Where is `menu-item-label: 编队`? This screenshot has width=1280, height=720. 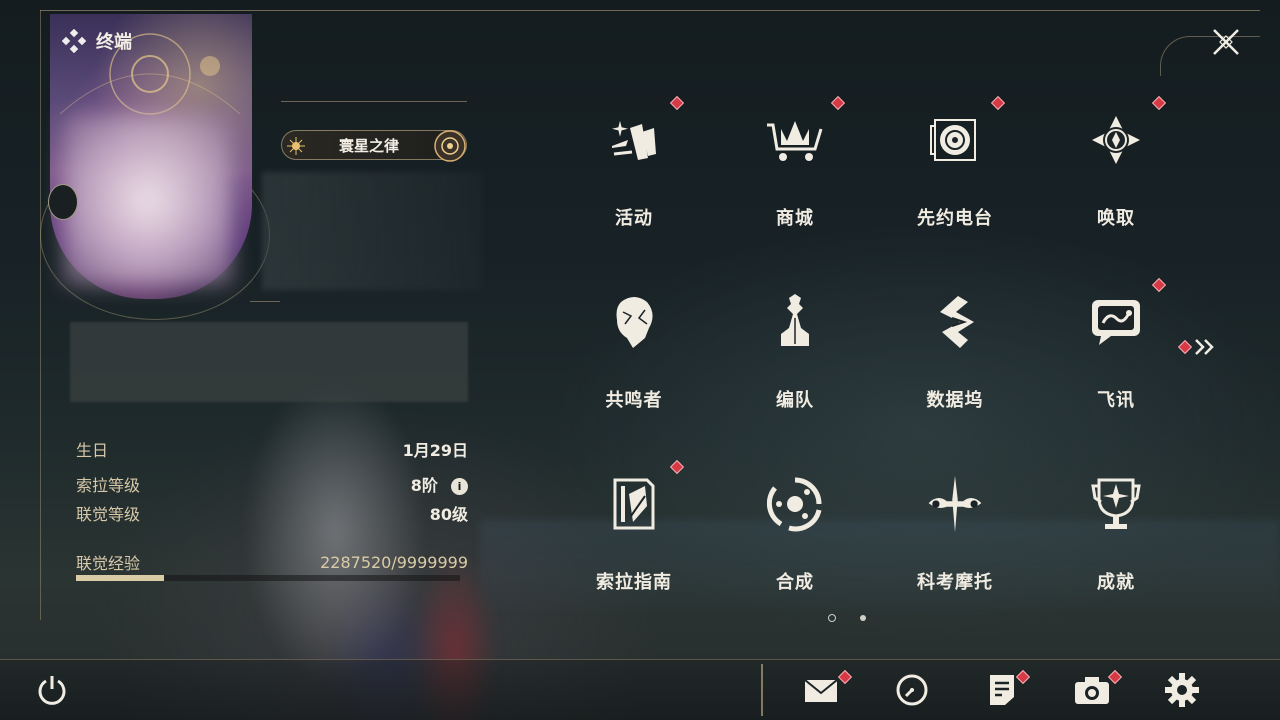 menu-item-label: 编队 is located at coordinates (795, 400).